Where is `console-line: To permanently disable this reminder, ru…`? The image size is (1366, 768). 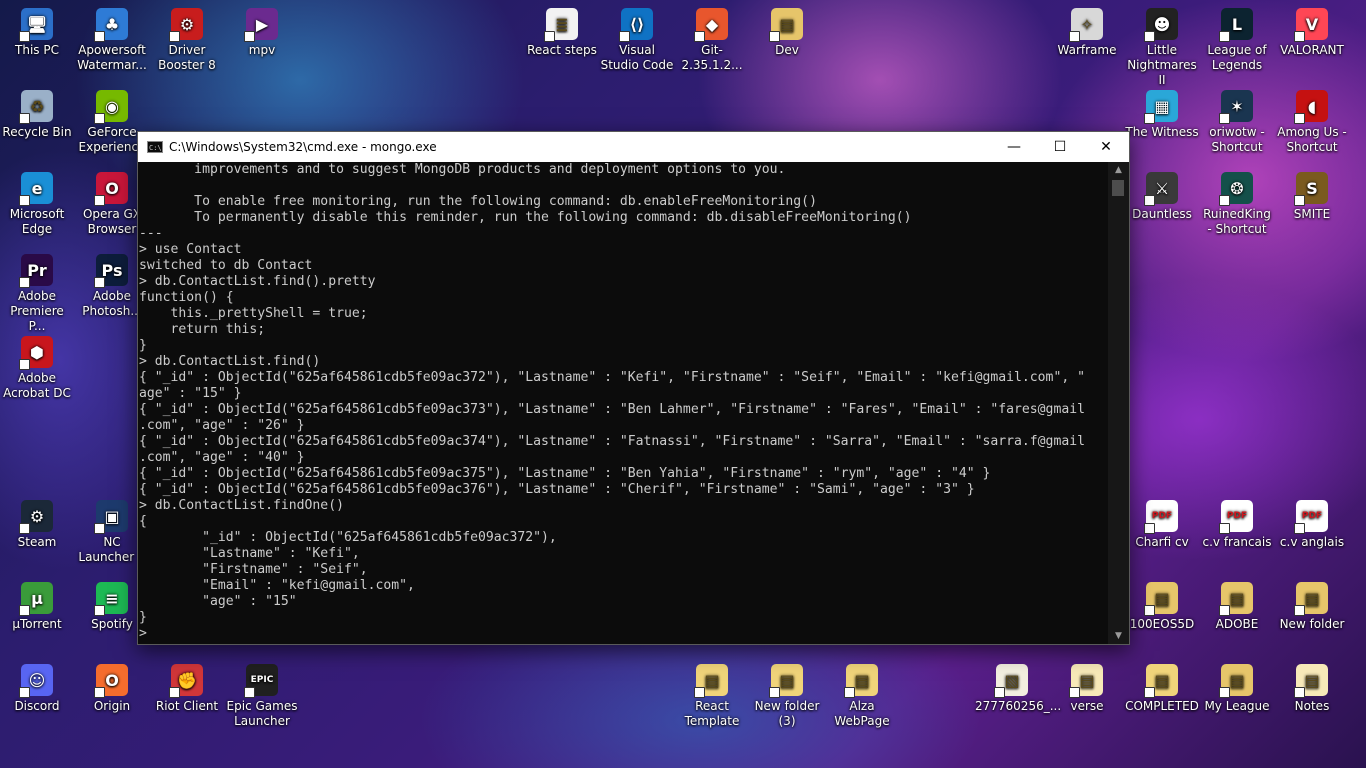 console-line: To permanently disable this reminder, ru… is located at coordinates (525, 217).